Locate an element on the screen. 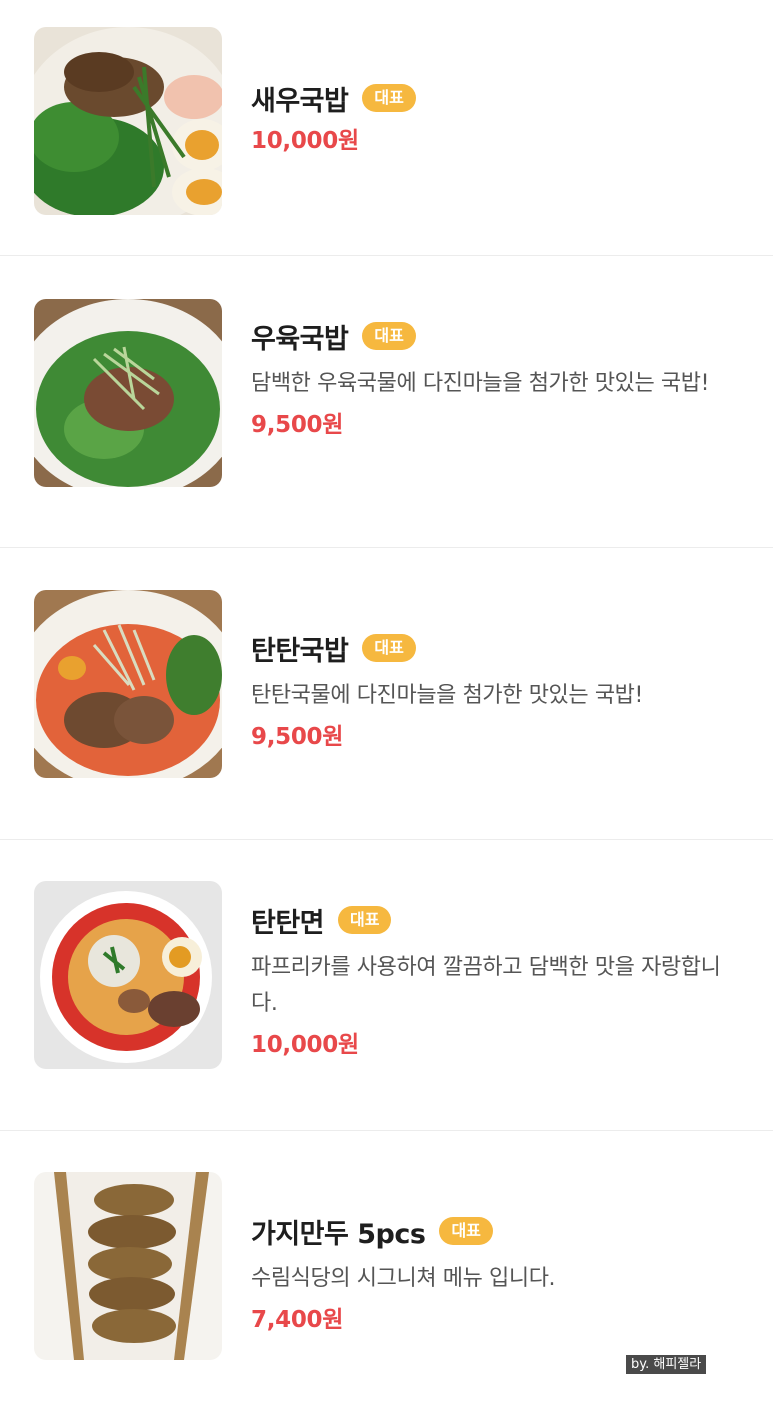  menu-item-description: 파프리카를 사용하여 깔끔하고 담백한 맛을 자랑합니다. is located at coordinates (486, 985).